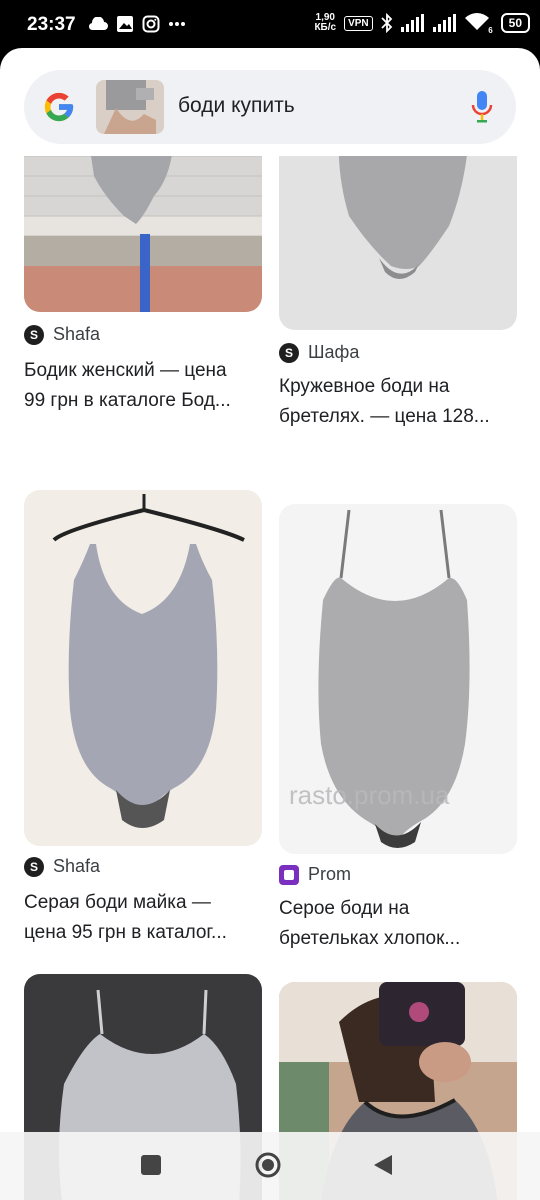 This screenshot has width=540, height=1200. Describe the element at coordinates (289, 874) in the screenshot. I see `prom-favicon-icon` at that location.